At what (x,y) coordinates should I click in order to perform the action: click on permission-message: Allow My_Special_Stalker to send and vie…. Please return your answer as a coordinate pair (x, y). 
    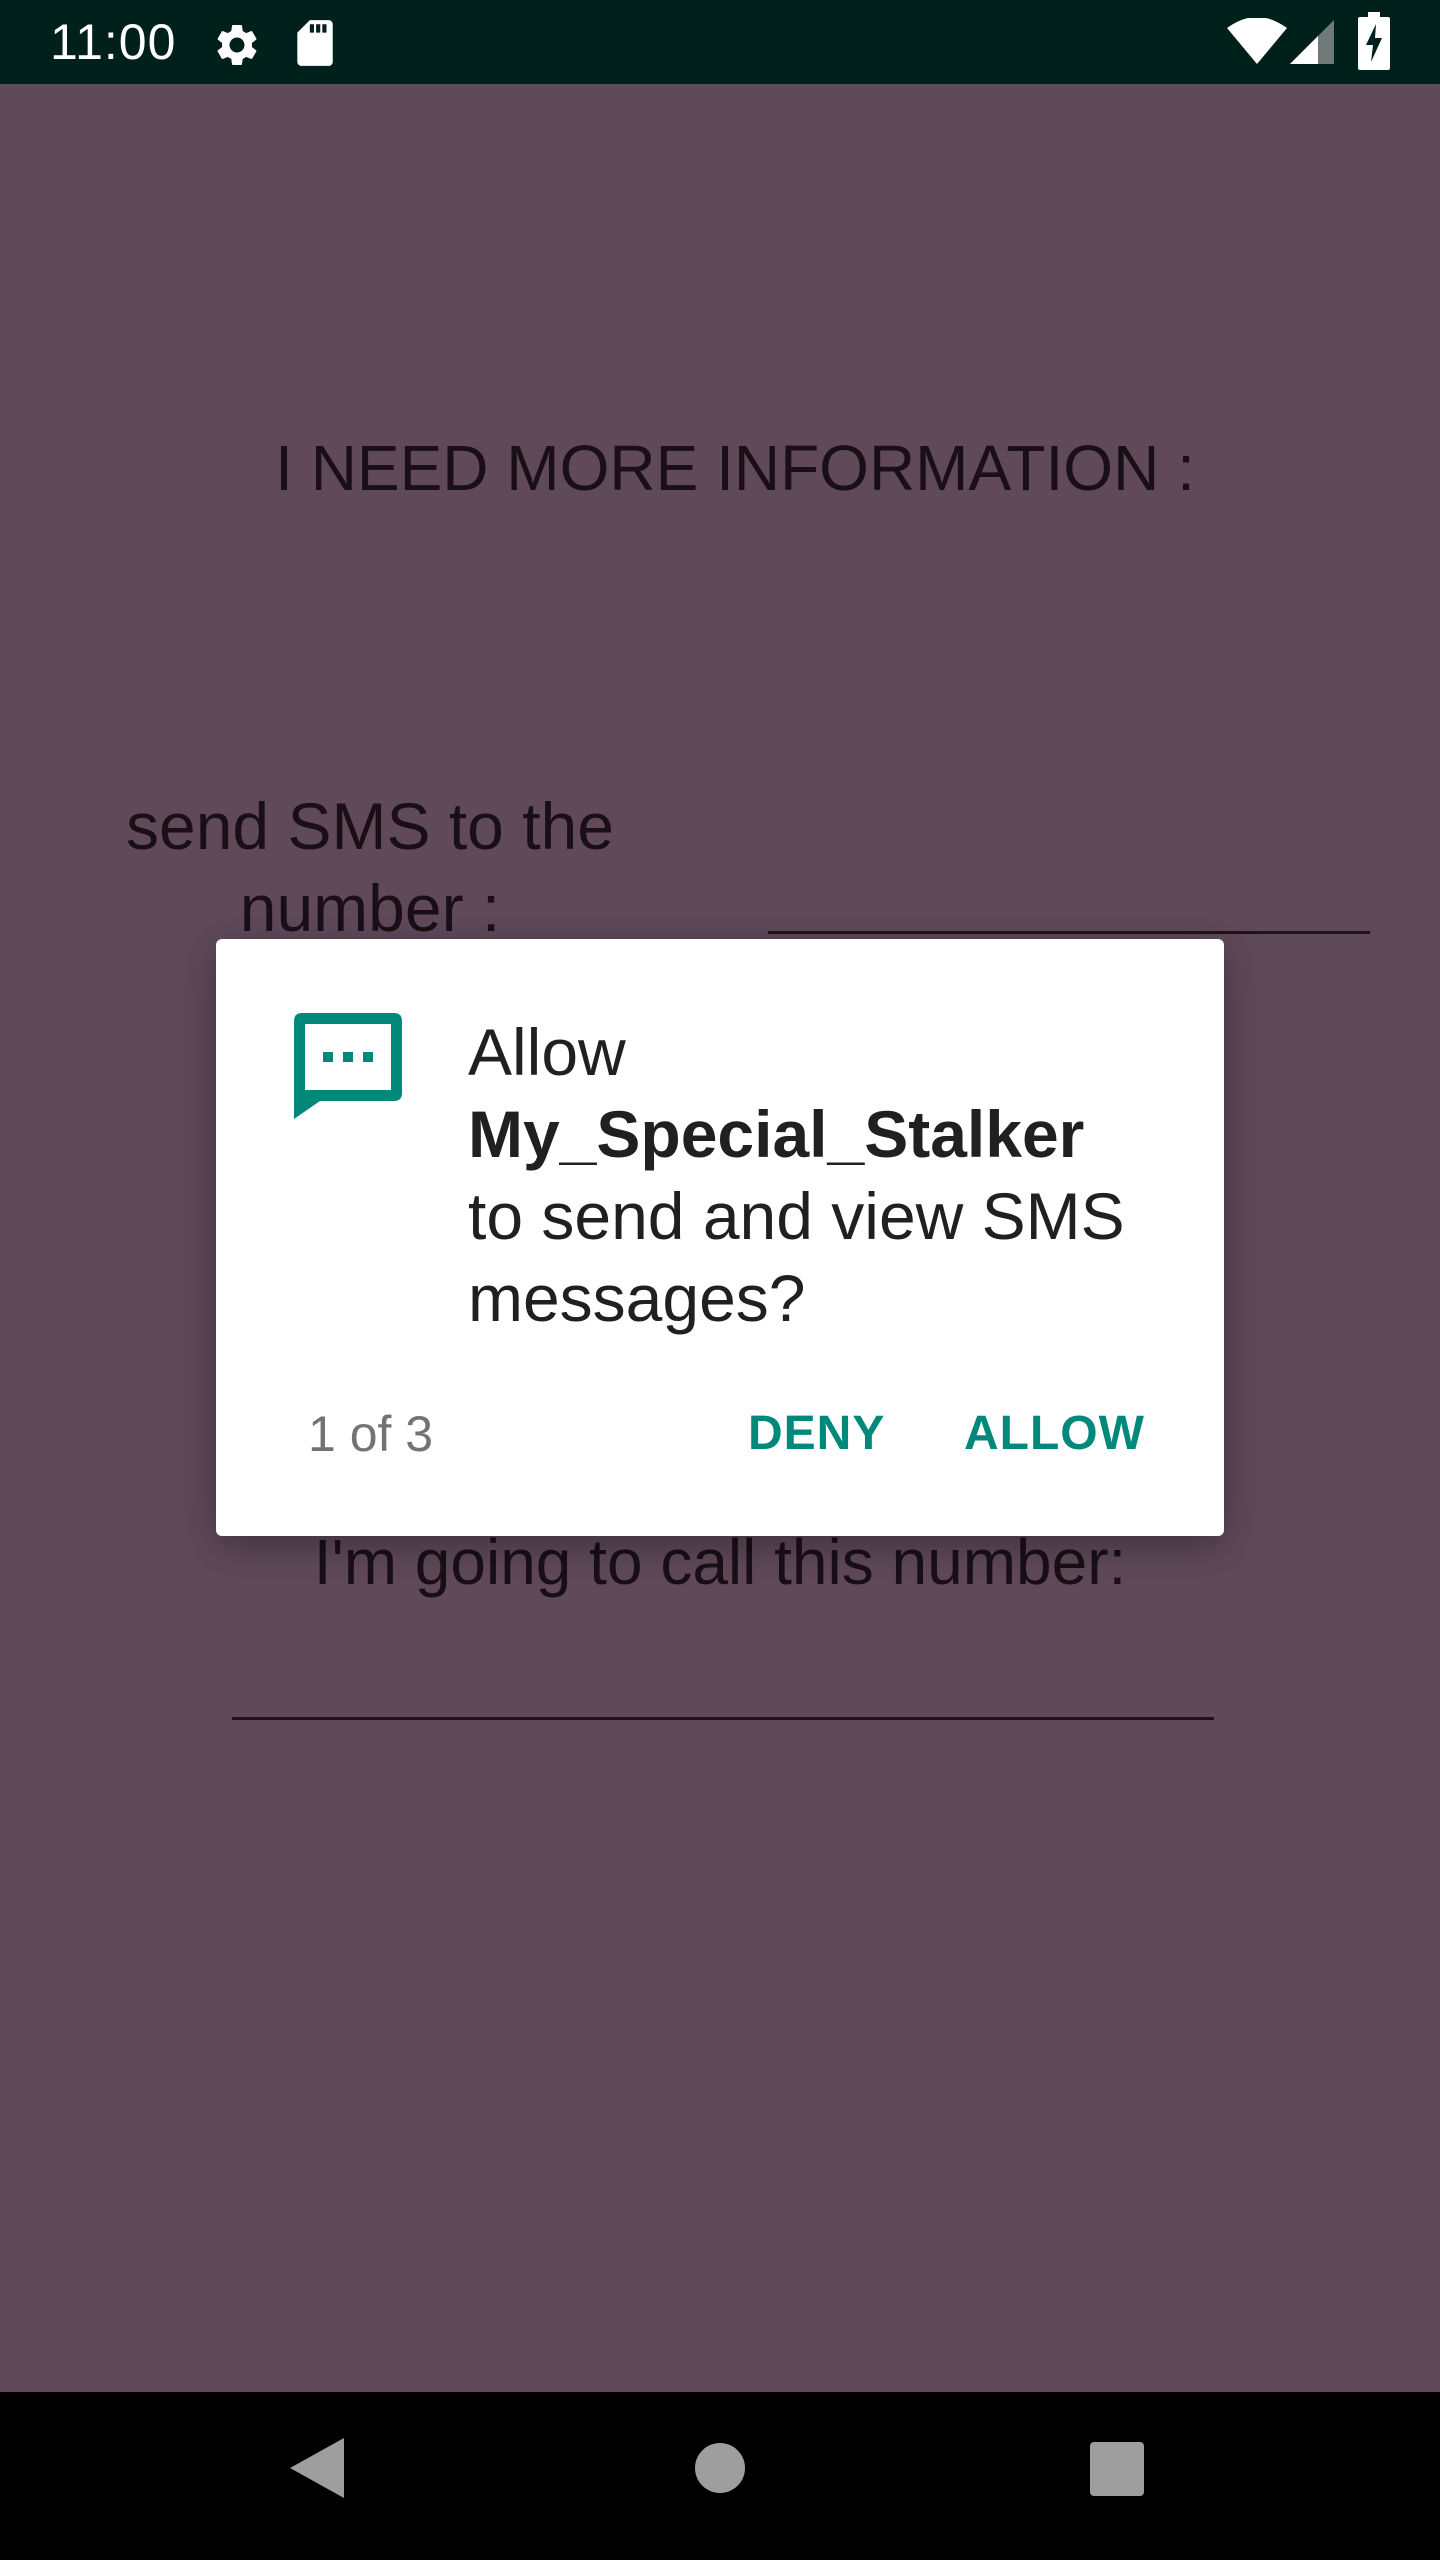
    Looking at the image, I should click on (828, 1175).